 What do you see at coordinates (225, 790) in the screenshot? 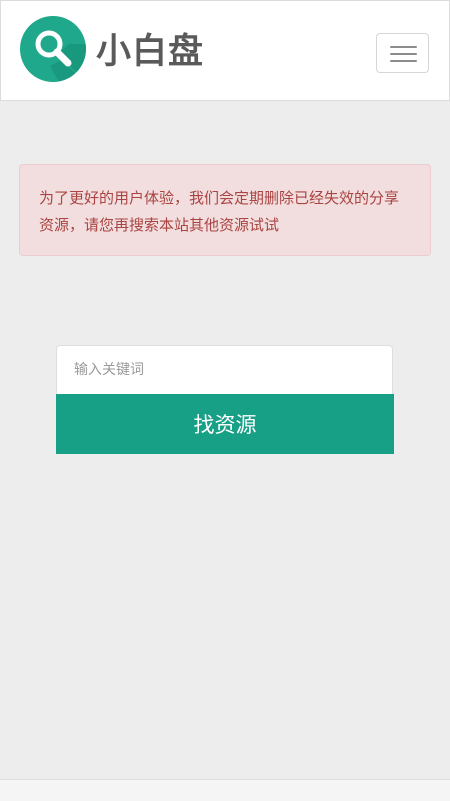
I see `page-footer` at bounding box center [225, 790].